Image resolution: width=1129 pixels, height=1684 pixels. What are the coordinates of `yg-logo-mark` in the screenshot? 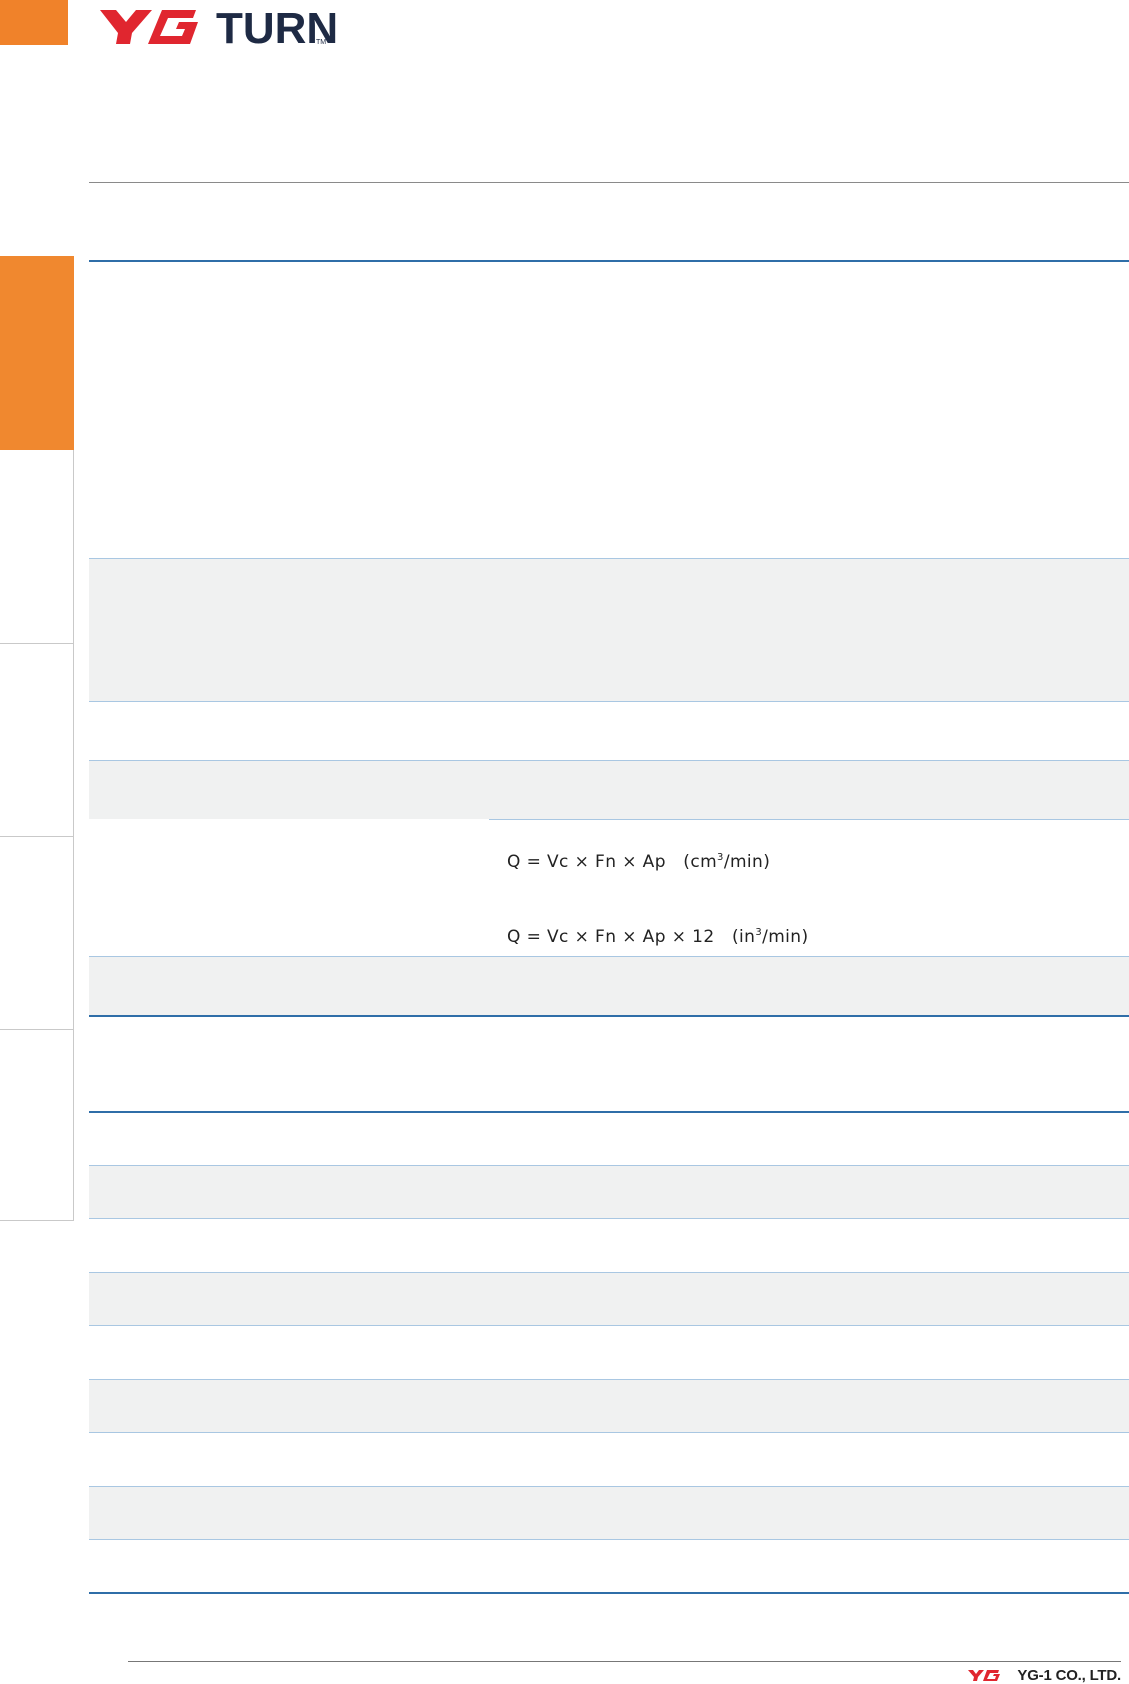 It's located at (149, 27).